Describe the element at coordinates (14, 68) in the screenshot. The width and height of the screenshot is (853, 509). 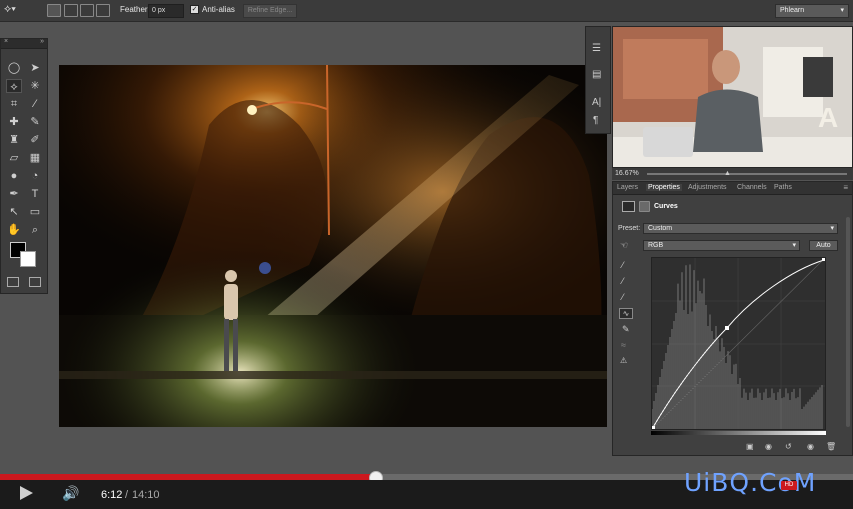
I see `marquee-icon: ◯` at that location.